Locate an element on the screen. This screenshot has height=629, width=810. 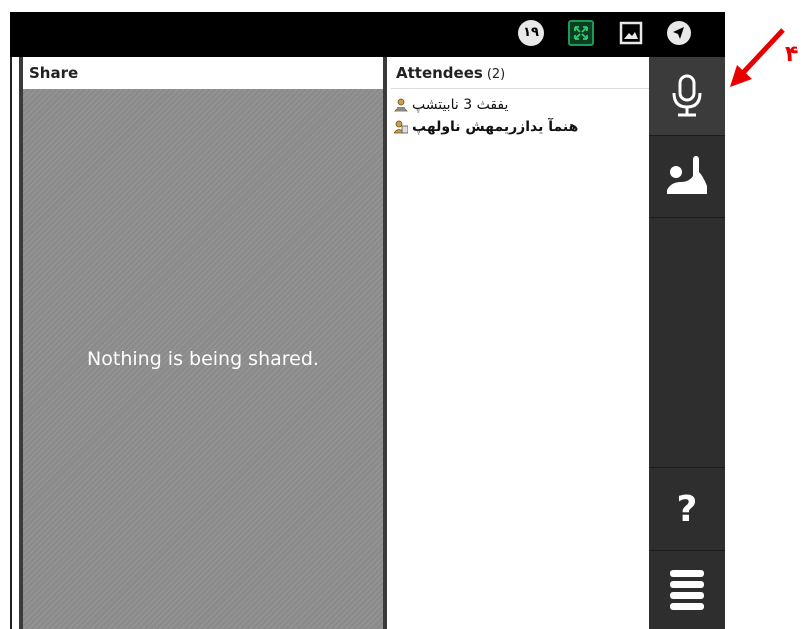
top-bar: ١٩ is located at coordinates (367, 34).